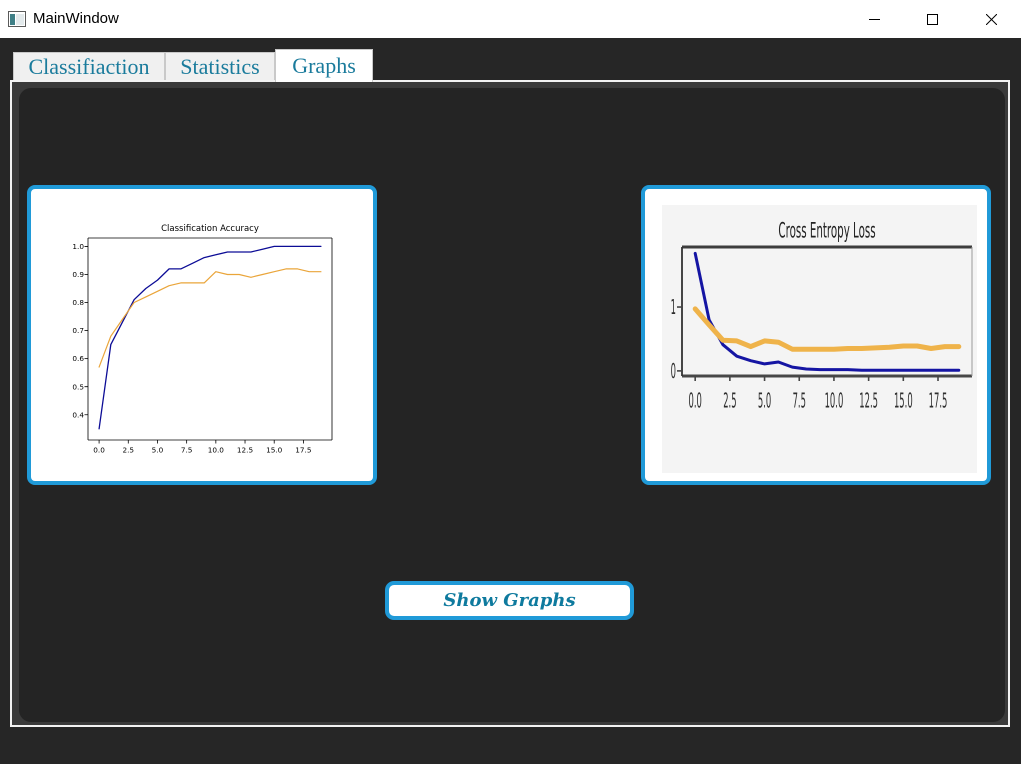 The image size is (1021, 764). Describe the element at coordinates (78, 302) in the screenshot. I see `y-tick-label: 0.8` at that location.